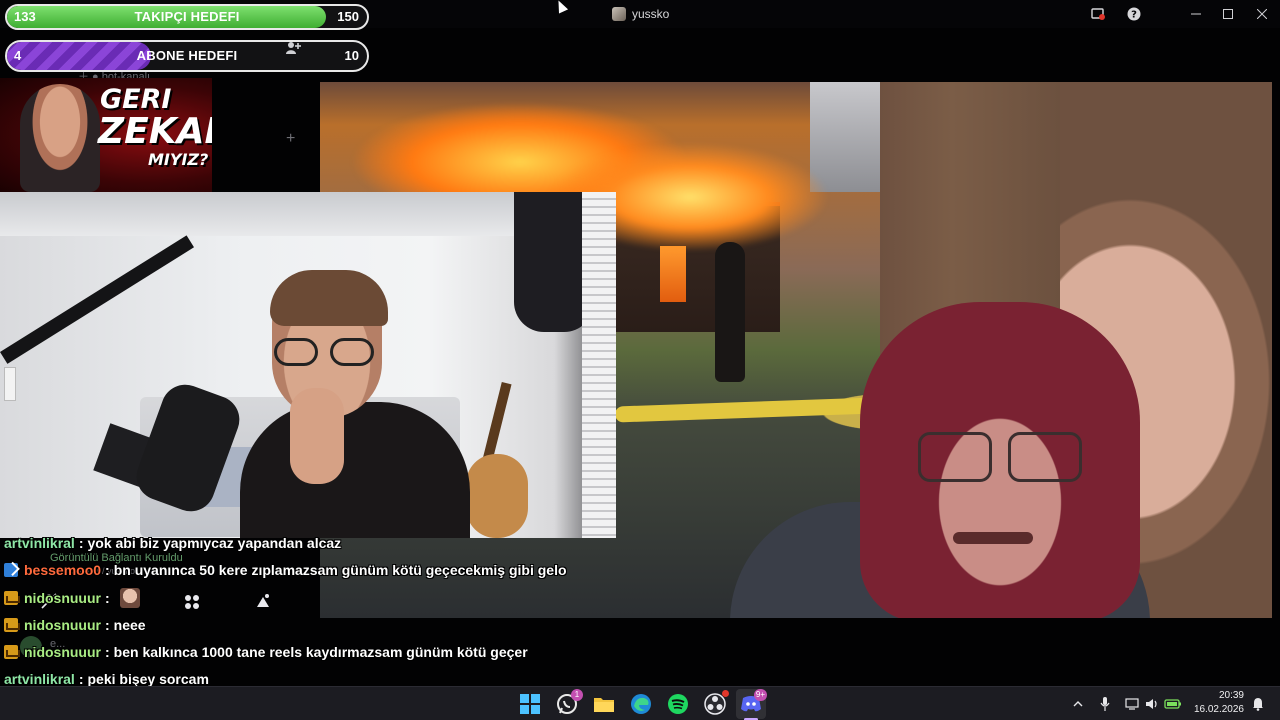 This screenshot has height=720, width=1280. I want to click on help-icon: ?, so click(1134, 14).